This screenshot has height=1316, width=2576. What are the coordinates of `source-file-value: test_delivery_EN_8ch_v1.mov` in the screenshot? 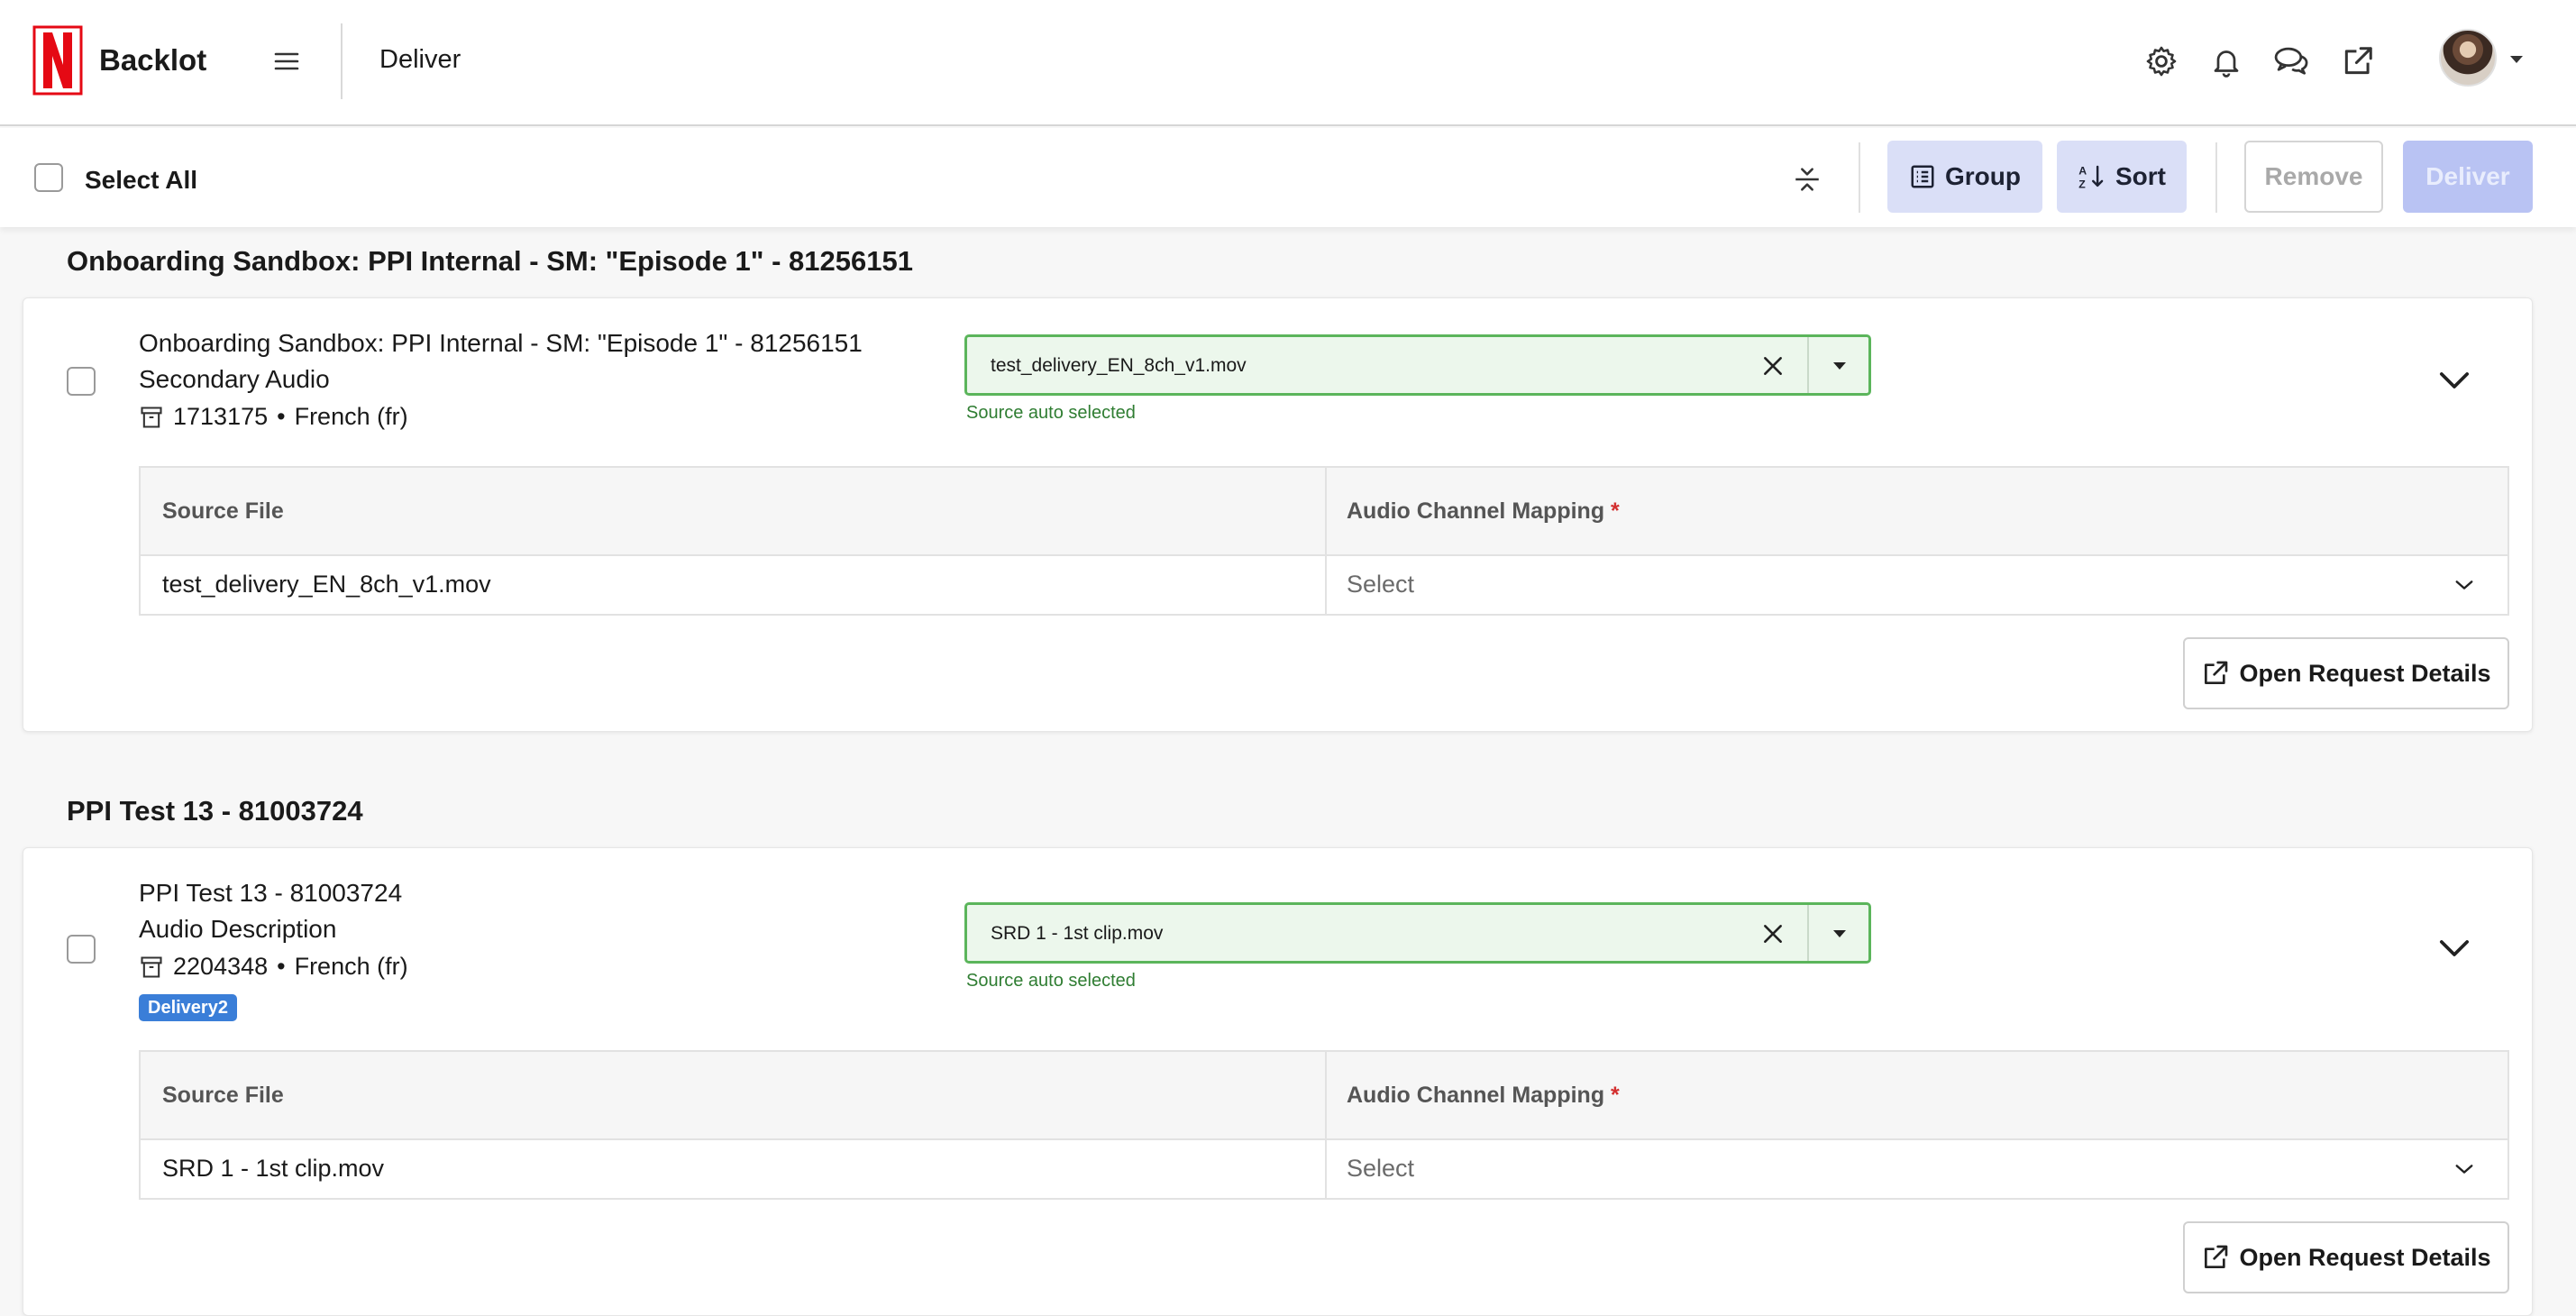 It's located at (1119, 365).